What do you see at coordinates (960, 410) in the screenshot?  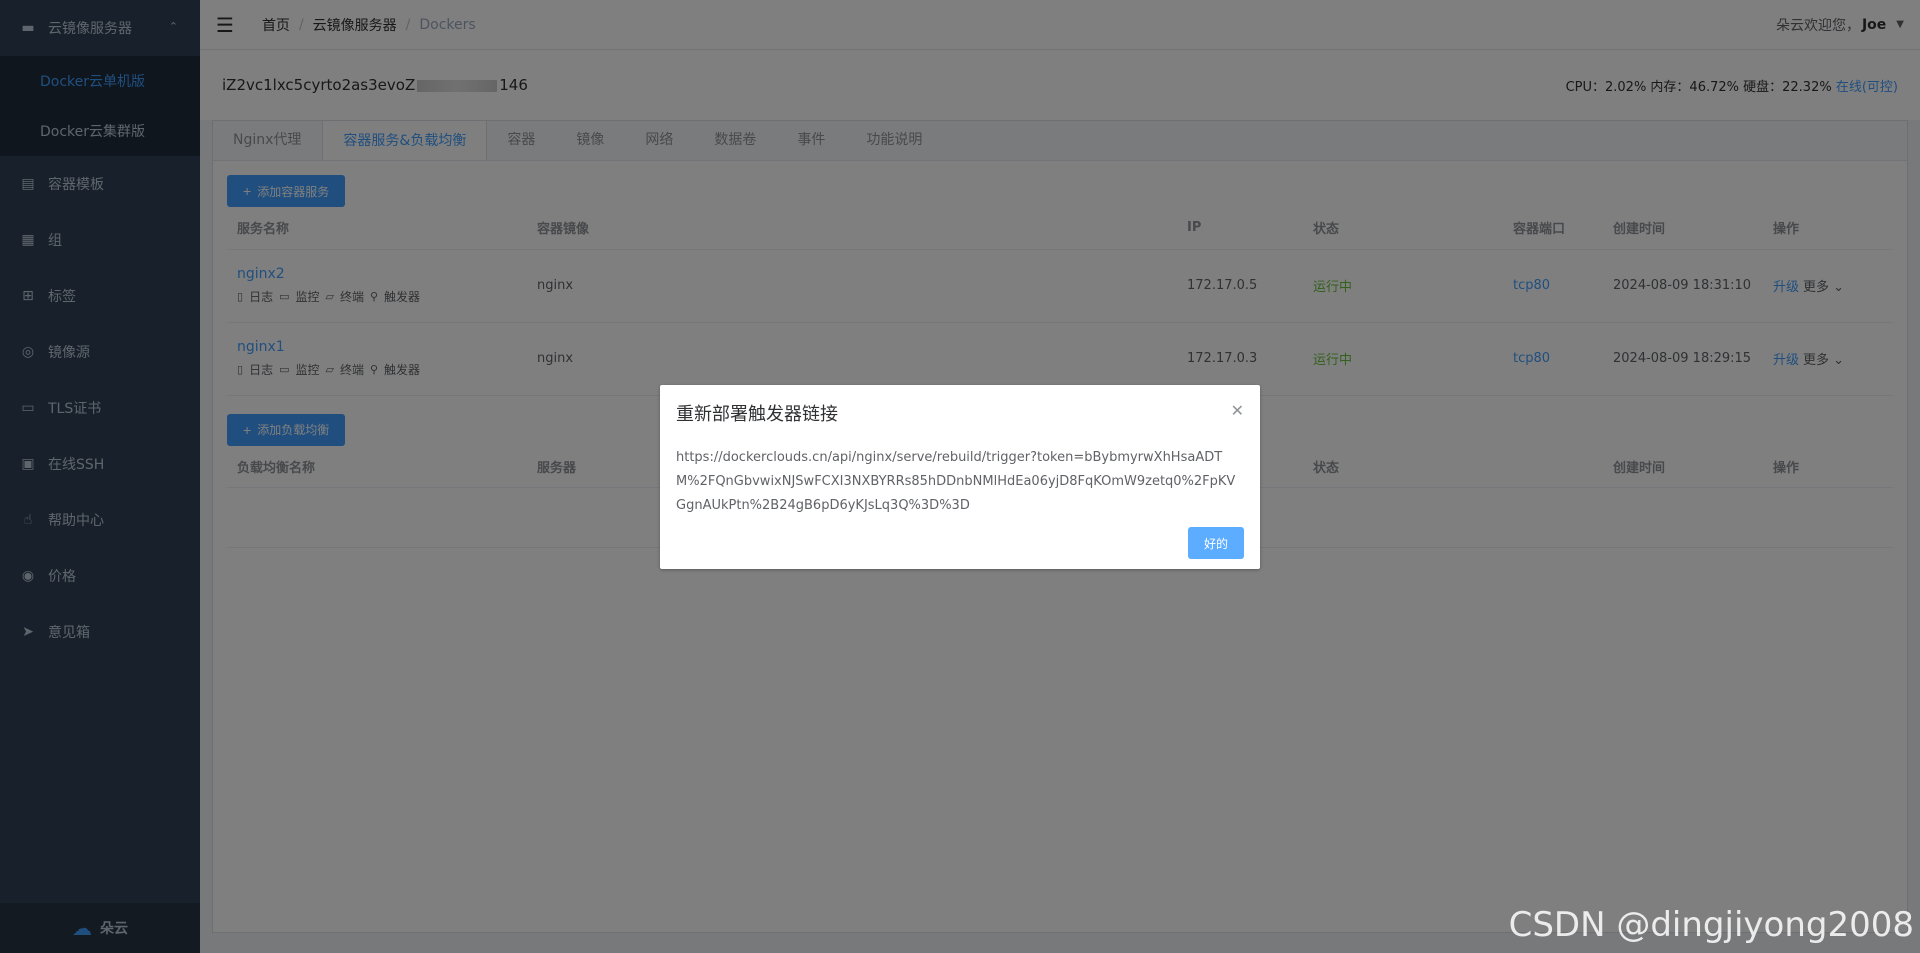 I see `dialog-header: 重新部署触发器链接 ✕` at bounding box center [960, 410].